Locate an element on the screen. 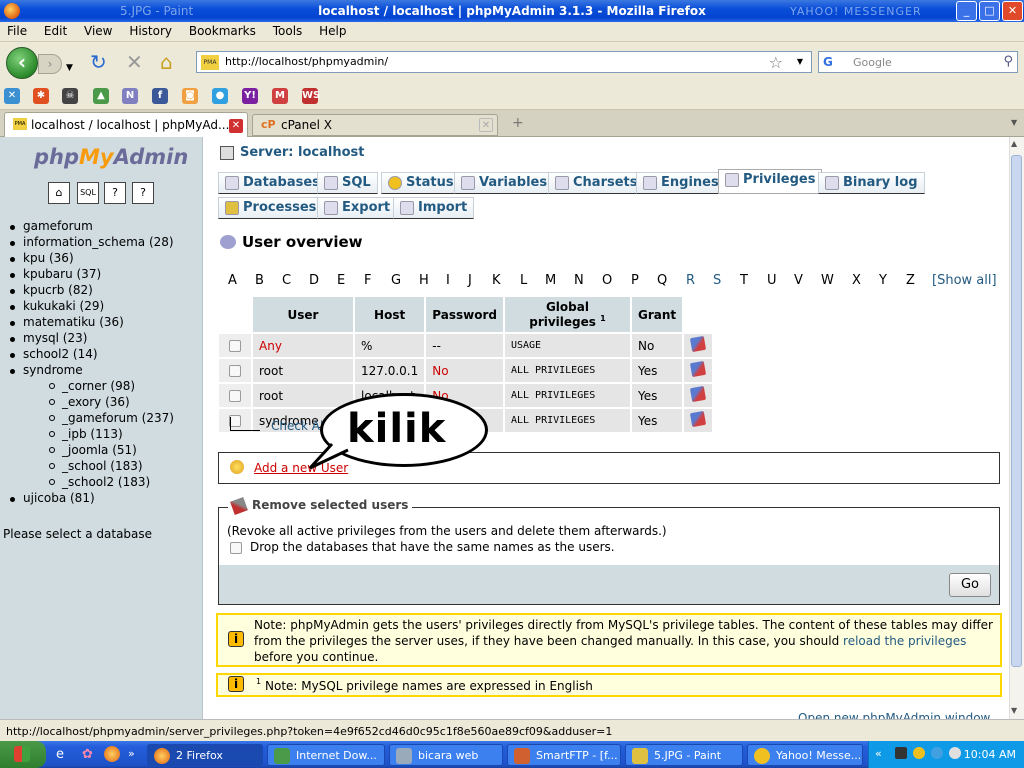 Image resolution: width=1024 pixels, height=768 pixels. letter-filter-x: X is located at coordinates (856, 280).